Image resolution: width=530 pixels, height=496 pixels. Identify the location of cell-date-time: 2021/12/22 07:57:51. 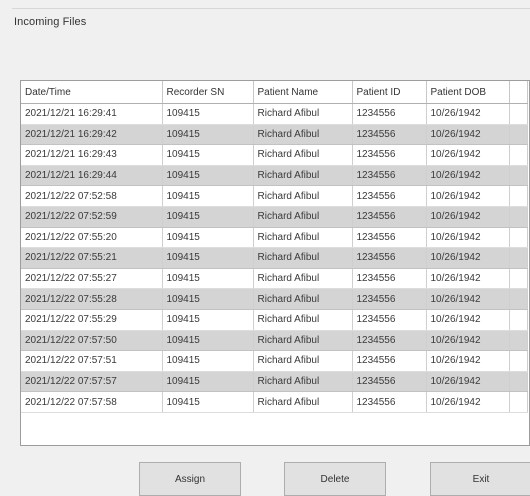
(92, 361).